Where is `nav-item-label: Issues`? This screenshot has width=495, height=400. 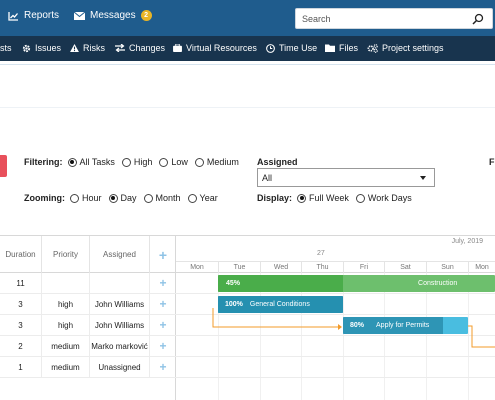 nav-item-label: Issues is located at coordinates (48, 48).